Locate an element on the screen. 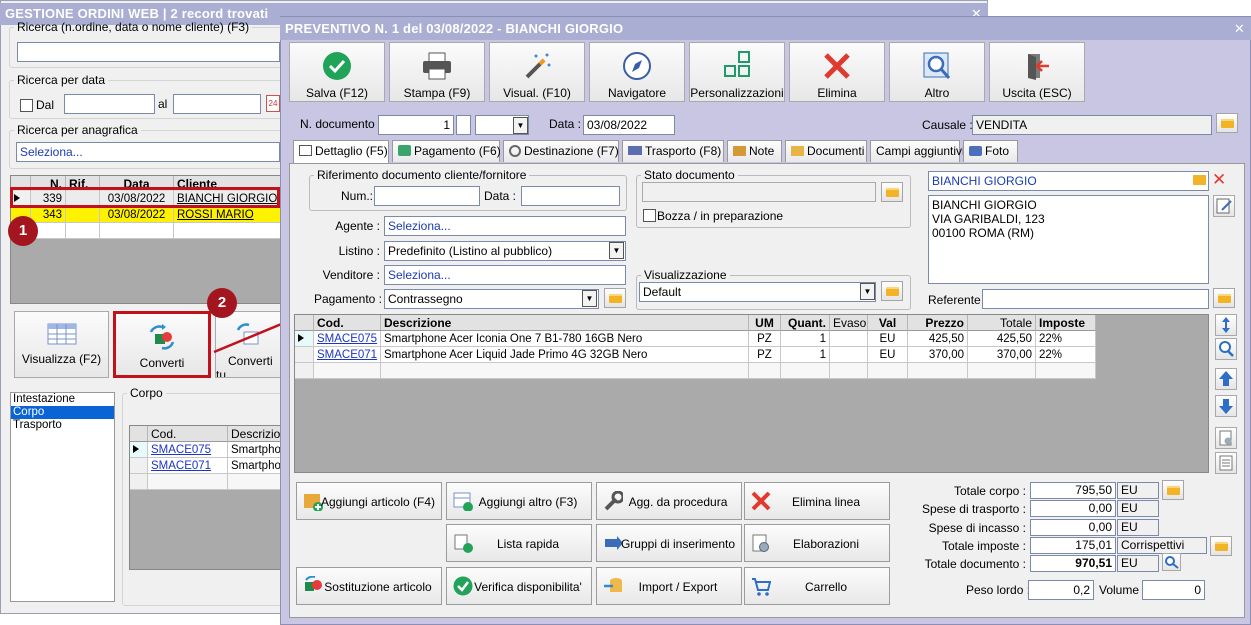  righe-header-um: UM is located at coordinates (765, 323).